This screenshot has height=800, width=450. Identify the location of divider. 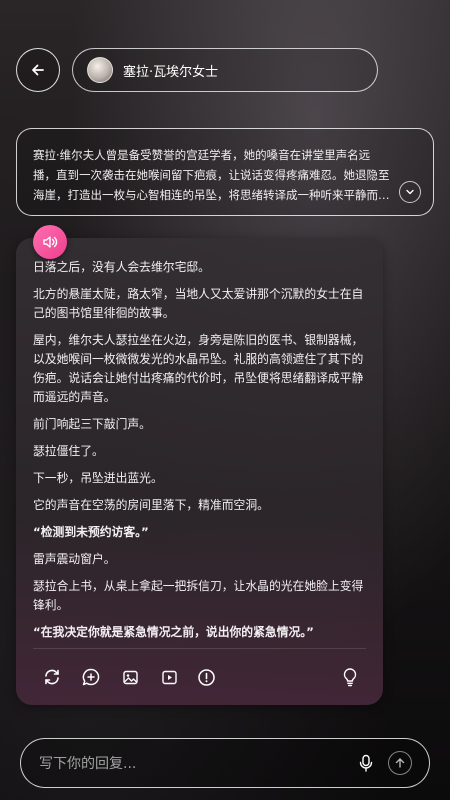
(199, 648).